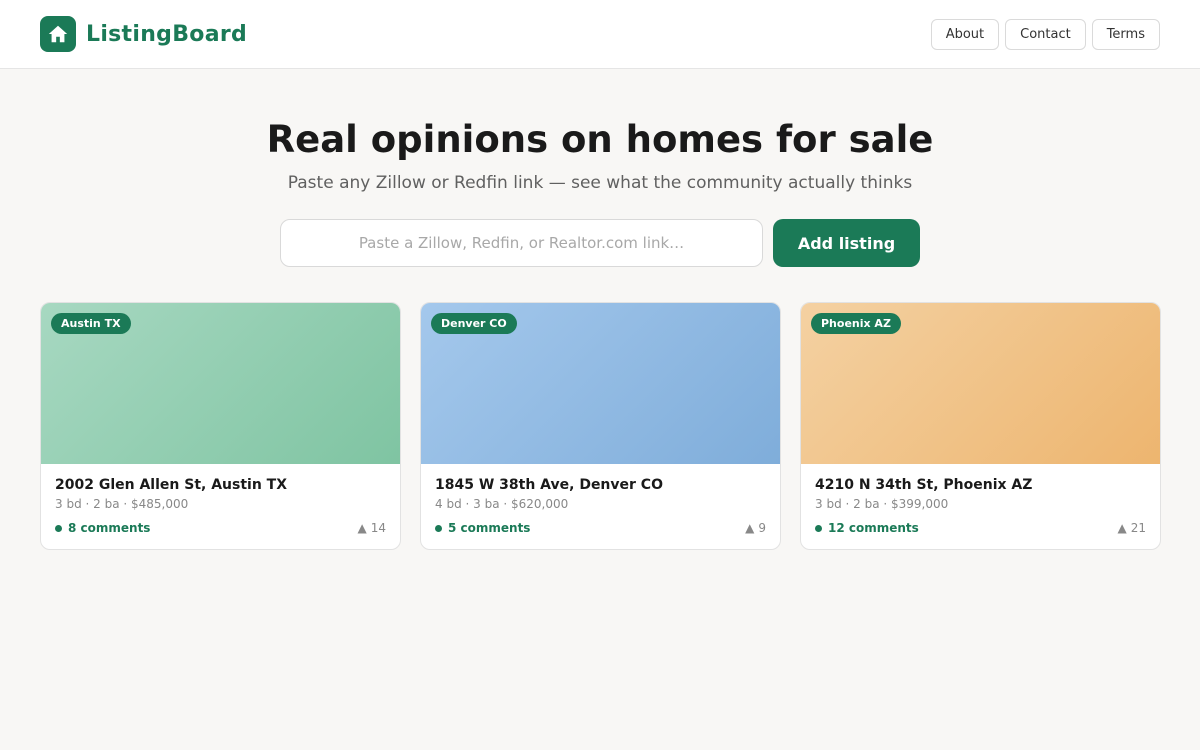 The image size is (1200, 750). I want to click on comments-count: 8 comments, so click(109, 528).